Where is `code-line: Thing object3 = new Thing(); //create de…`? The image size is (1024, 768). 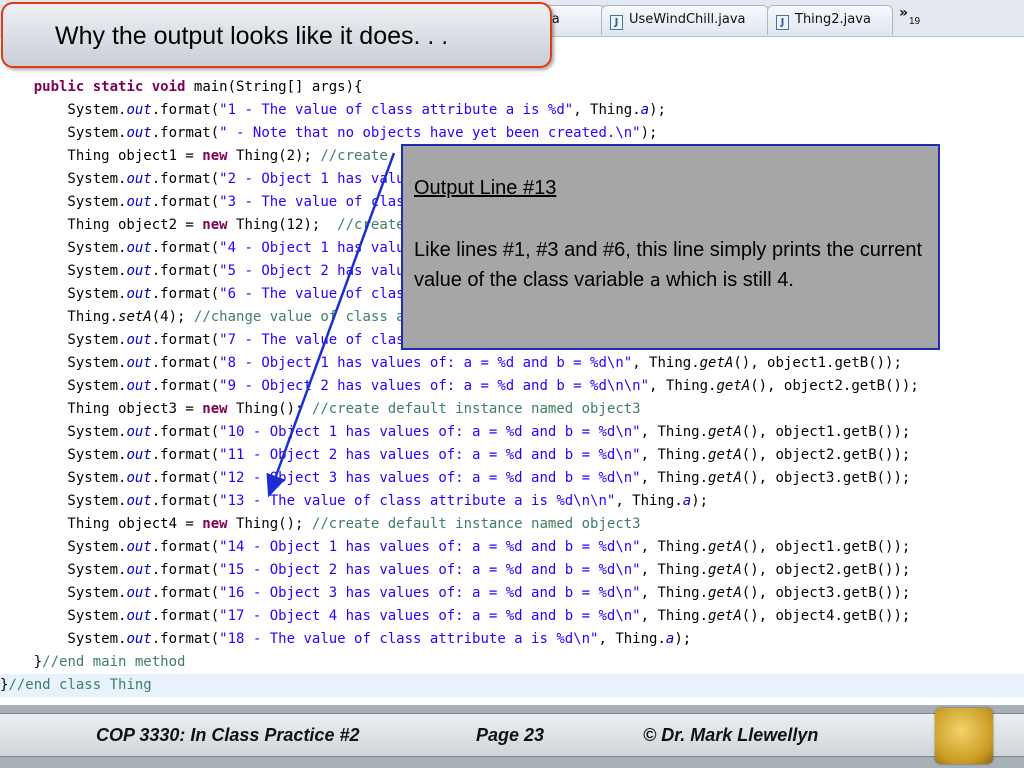
code-line: Thing object3 = new Thing(); //create de… is located at coordinates (320, 409).